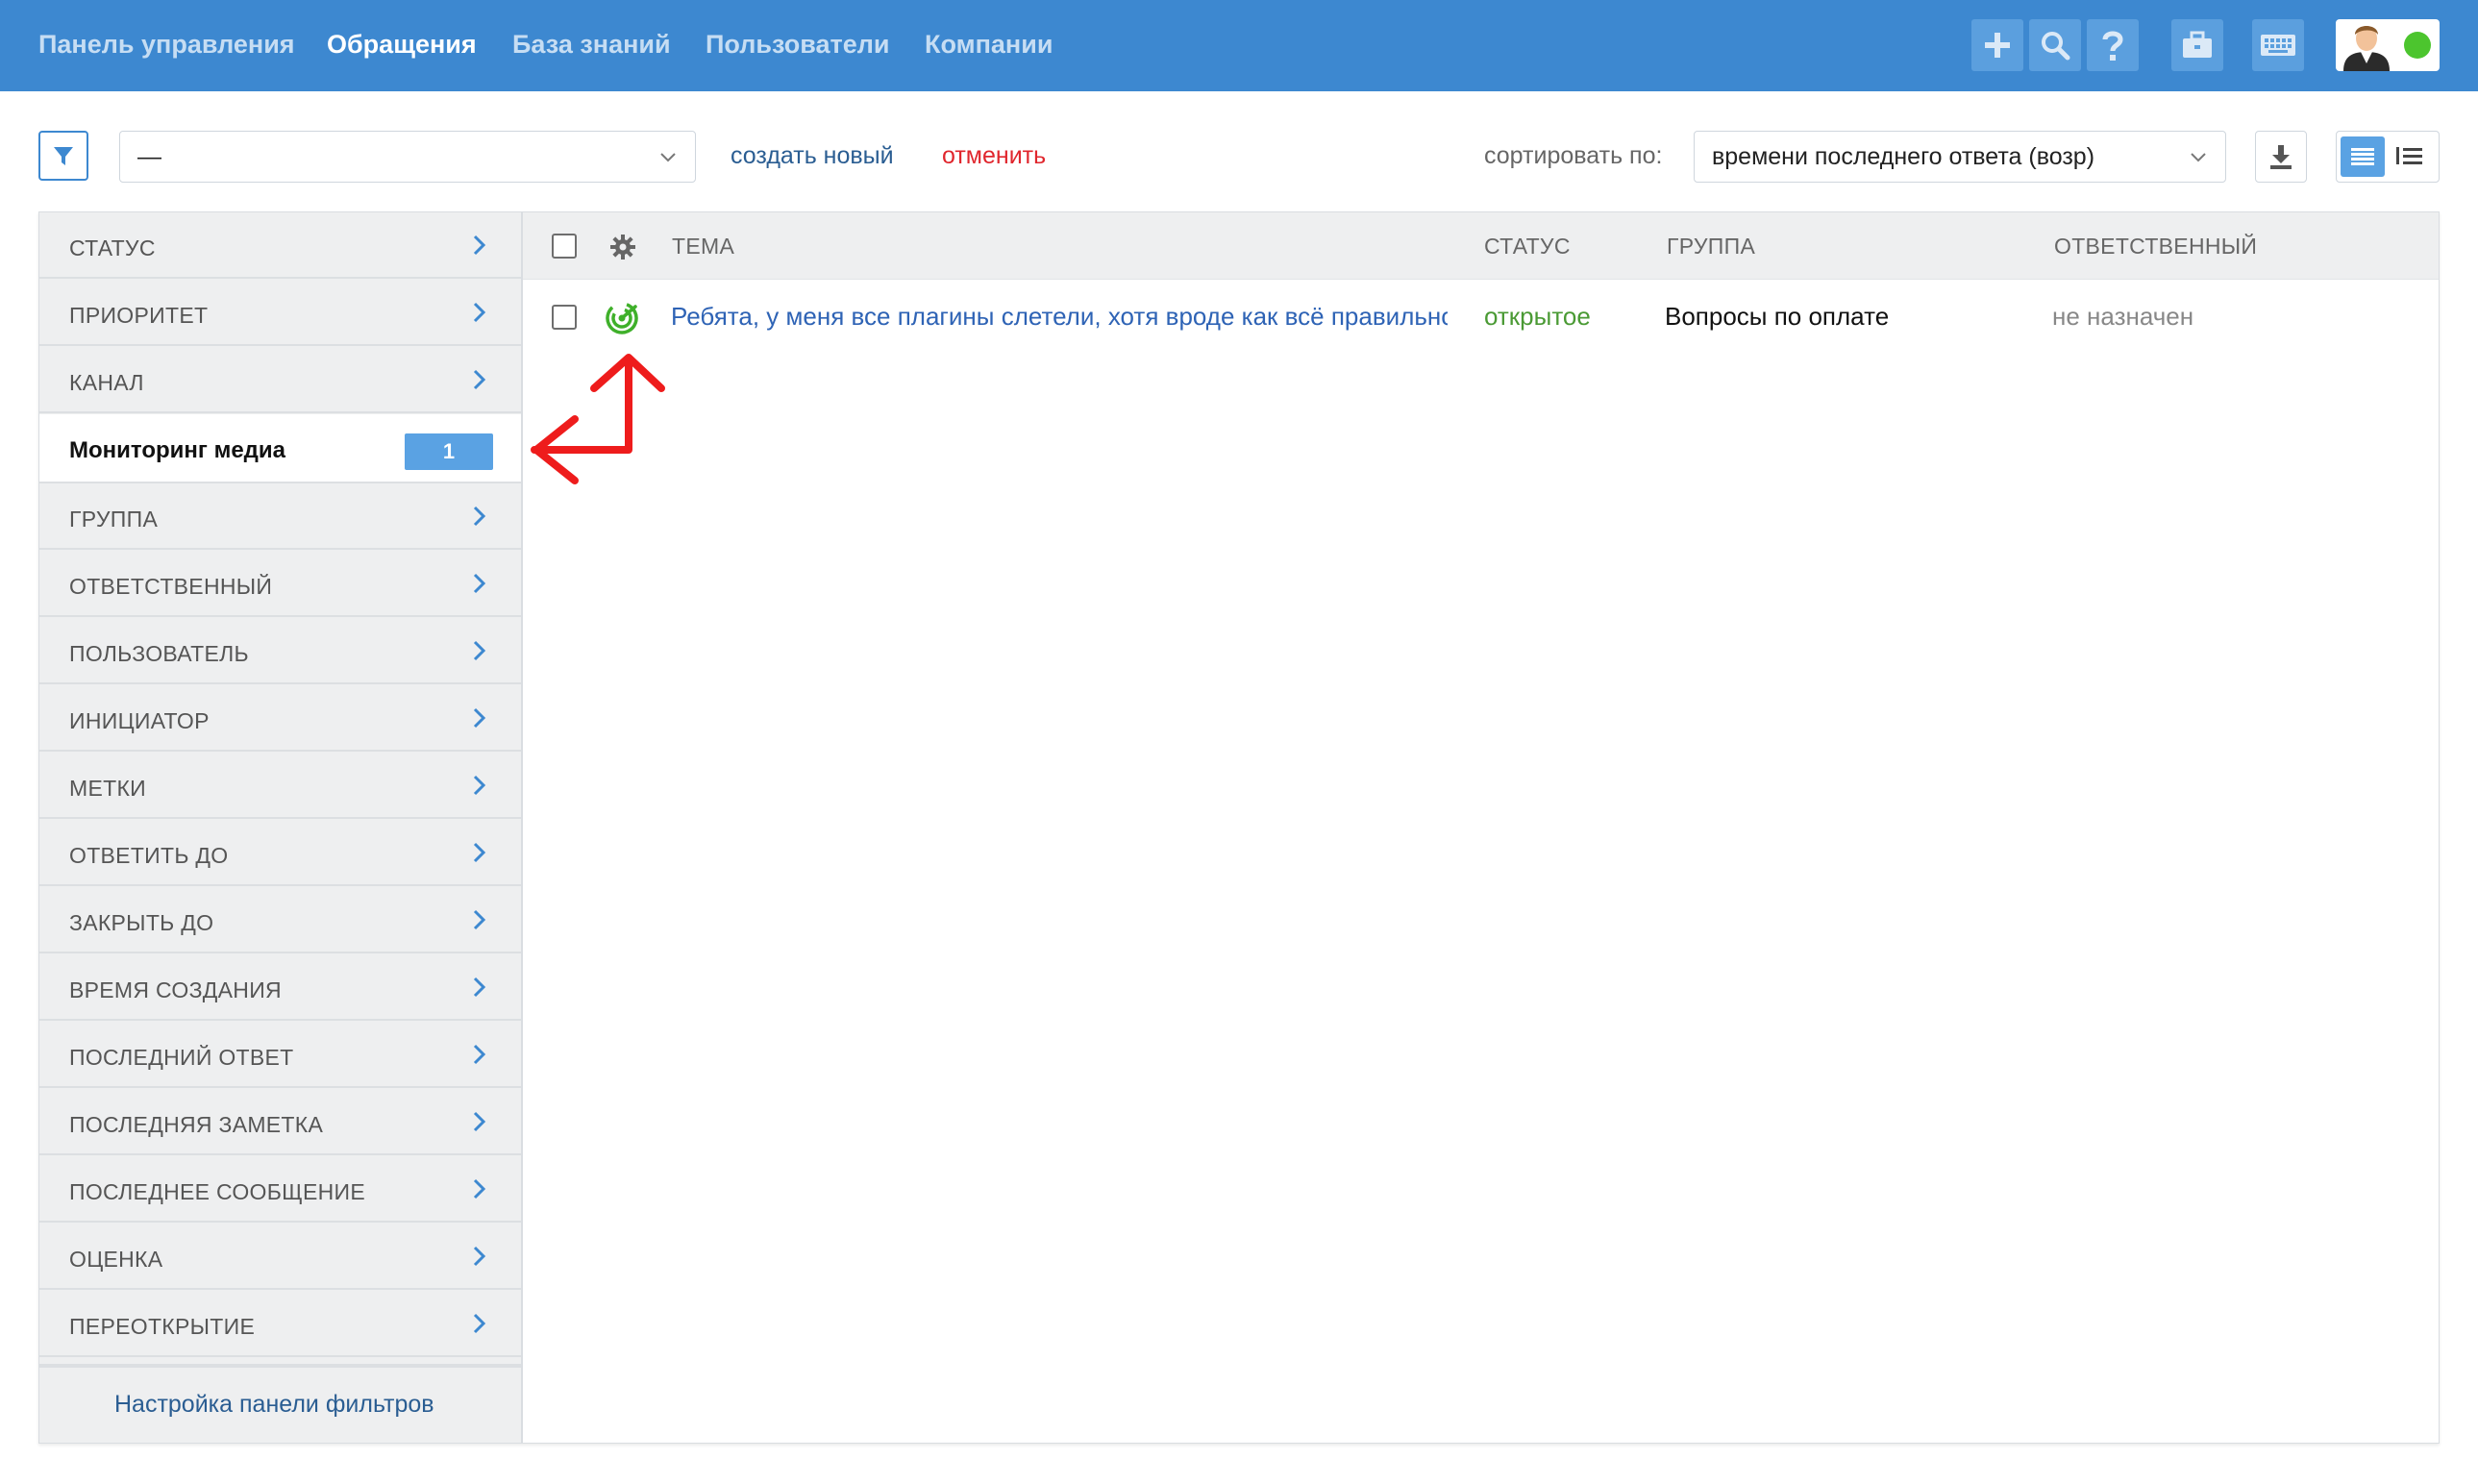 This screenshot has width=2478, height=1484. I want to click on sidebar-item: ПРИОРИТЕТ, so click(280, 313).